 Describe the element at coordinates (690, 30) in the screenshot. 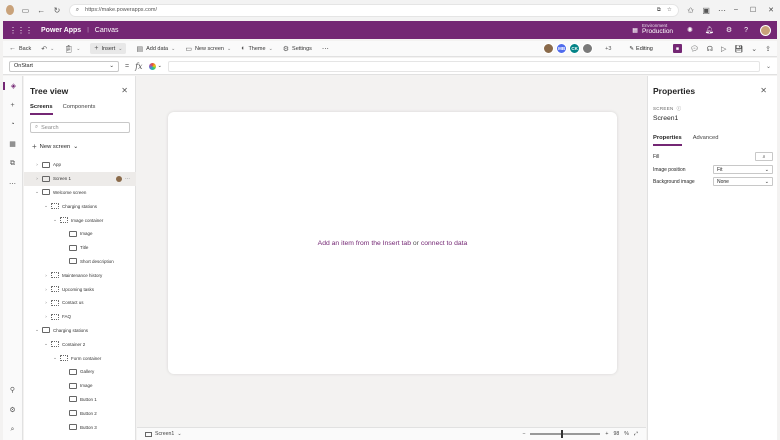

I see `copilot-icon: ✺` at that location.